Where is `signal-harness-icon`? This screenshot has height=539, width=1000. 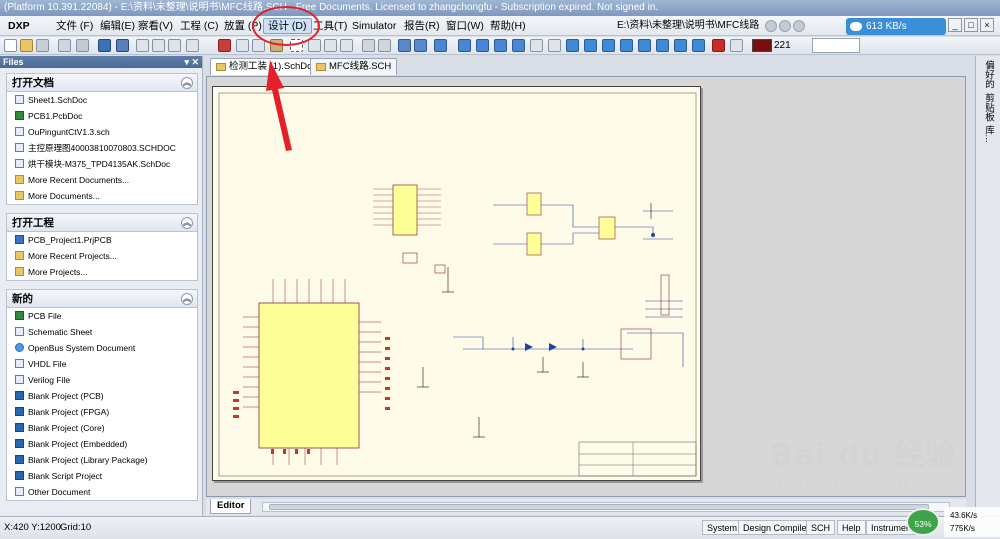
signal-harness-icon is located at coordinates (482, 45).